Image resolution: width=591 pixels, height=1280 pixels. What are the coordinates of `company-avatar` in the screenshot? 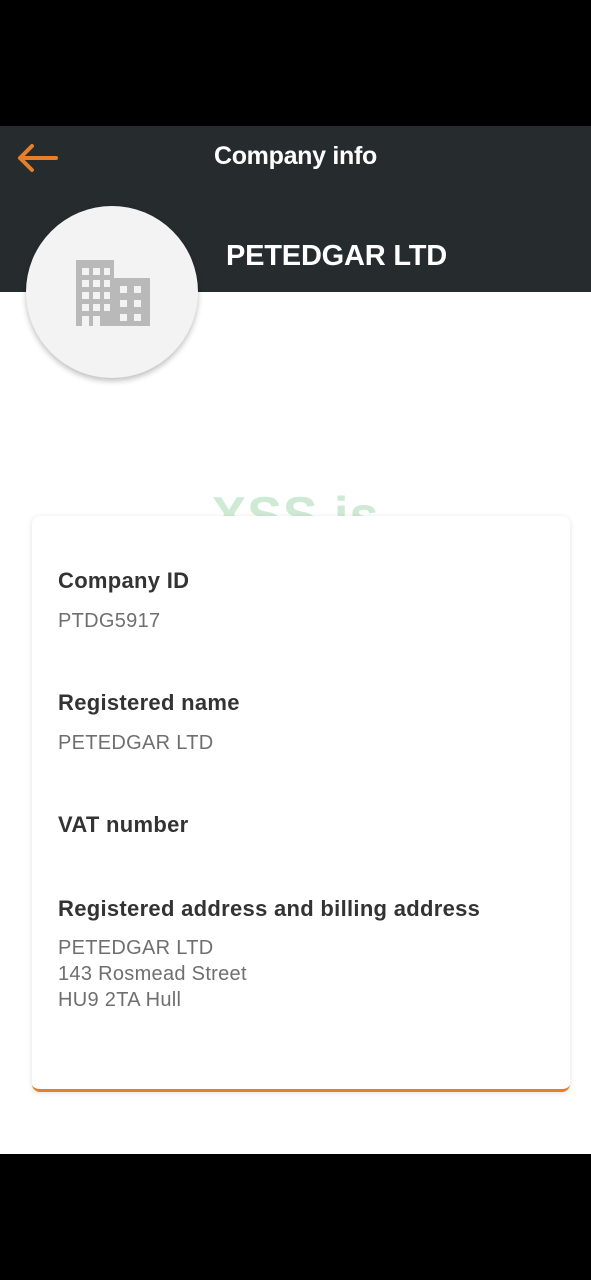 It's located at (112, 292).